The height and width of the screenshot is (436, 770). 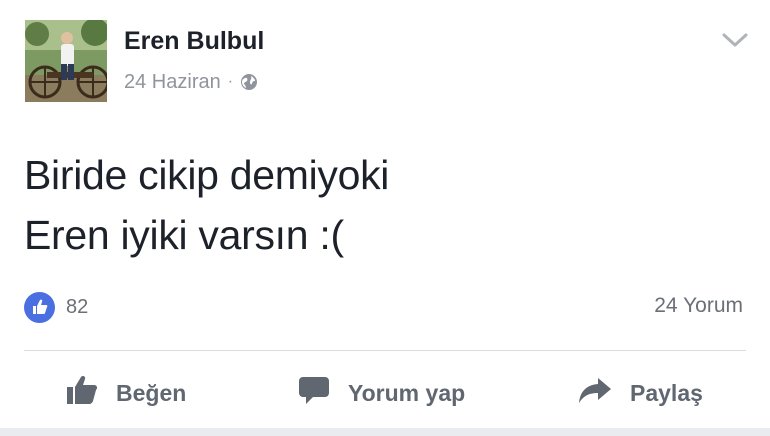 I want to click on like-reaction-icon, so click(x=39, y=307).